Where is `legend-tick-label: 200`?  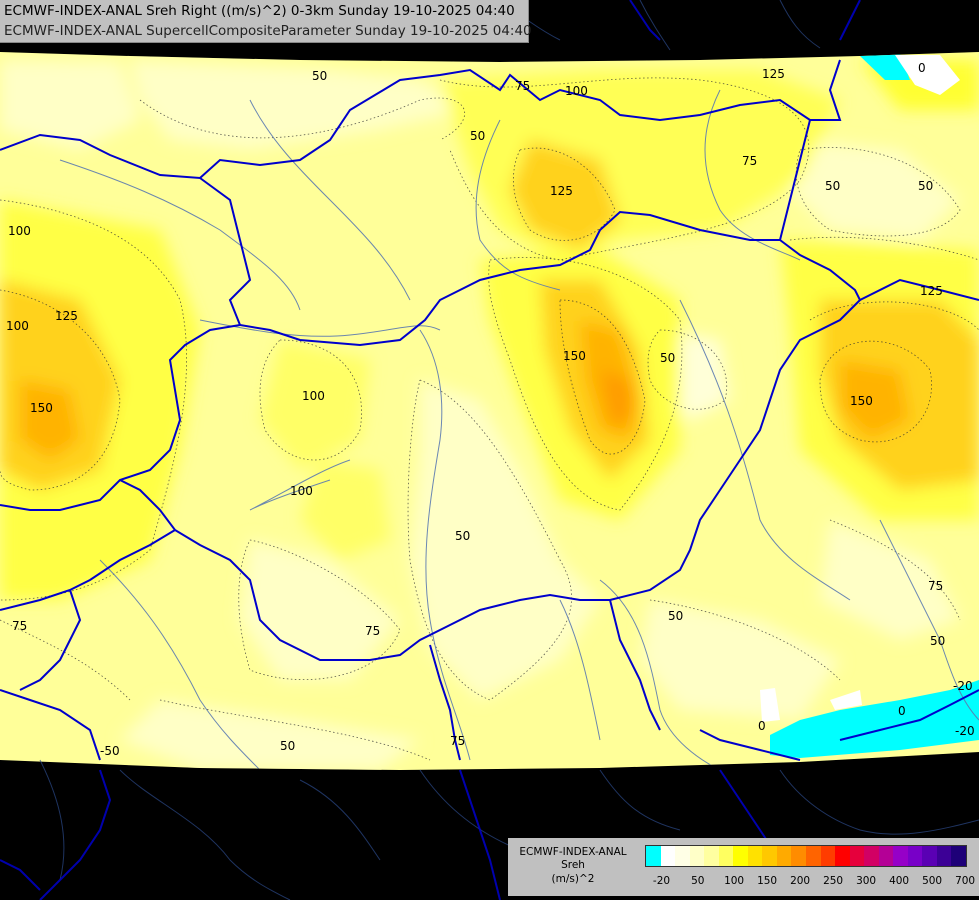
legend-tick-label: 200 is located at coordinates (800, 881).